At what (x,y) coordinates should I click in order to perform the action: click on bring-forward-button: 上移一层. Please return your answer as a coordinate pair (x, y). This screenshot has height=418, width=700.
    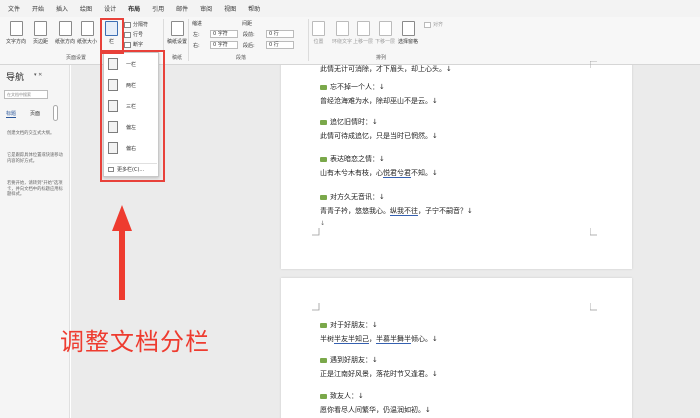
    Looking at the image, I should click on (363, 33).